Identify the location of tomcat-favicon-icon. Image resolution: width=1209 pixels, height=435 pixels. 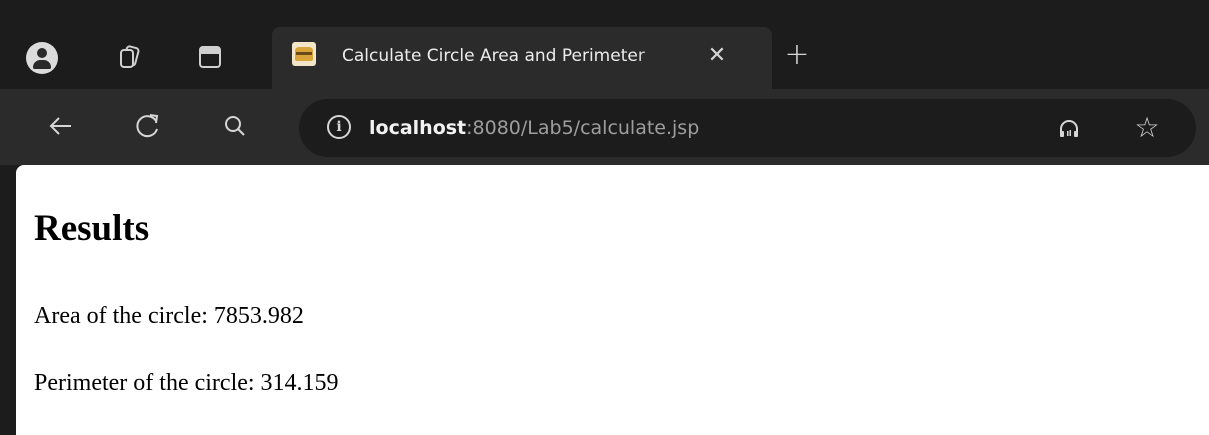
(304, 54).